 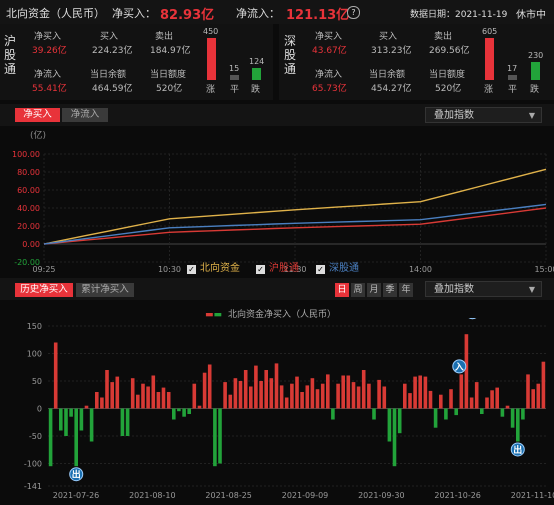 What do you see at coordinates (390, 290) in the screenshot?
I see `period-quarter: 季` at bounding box center [390, 290].